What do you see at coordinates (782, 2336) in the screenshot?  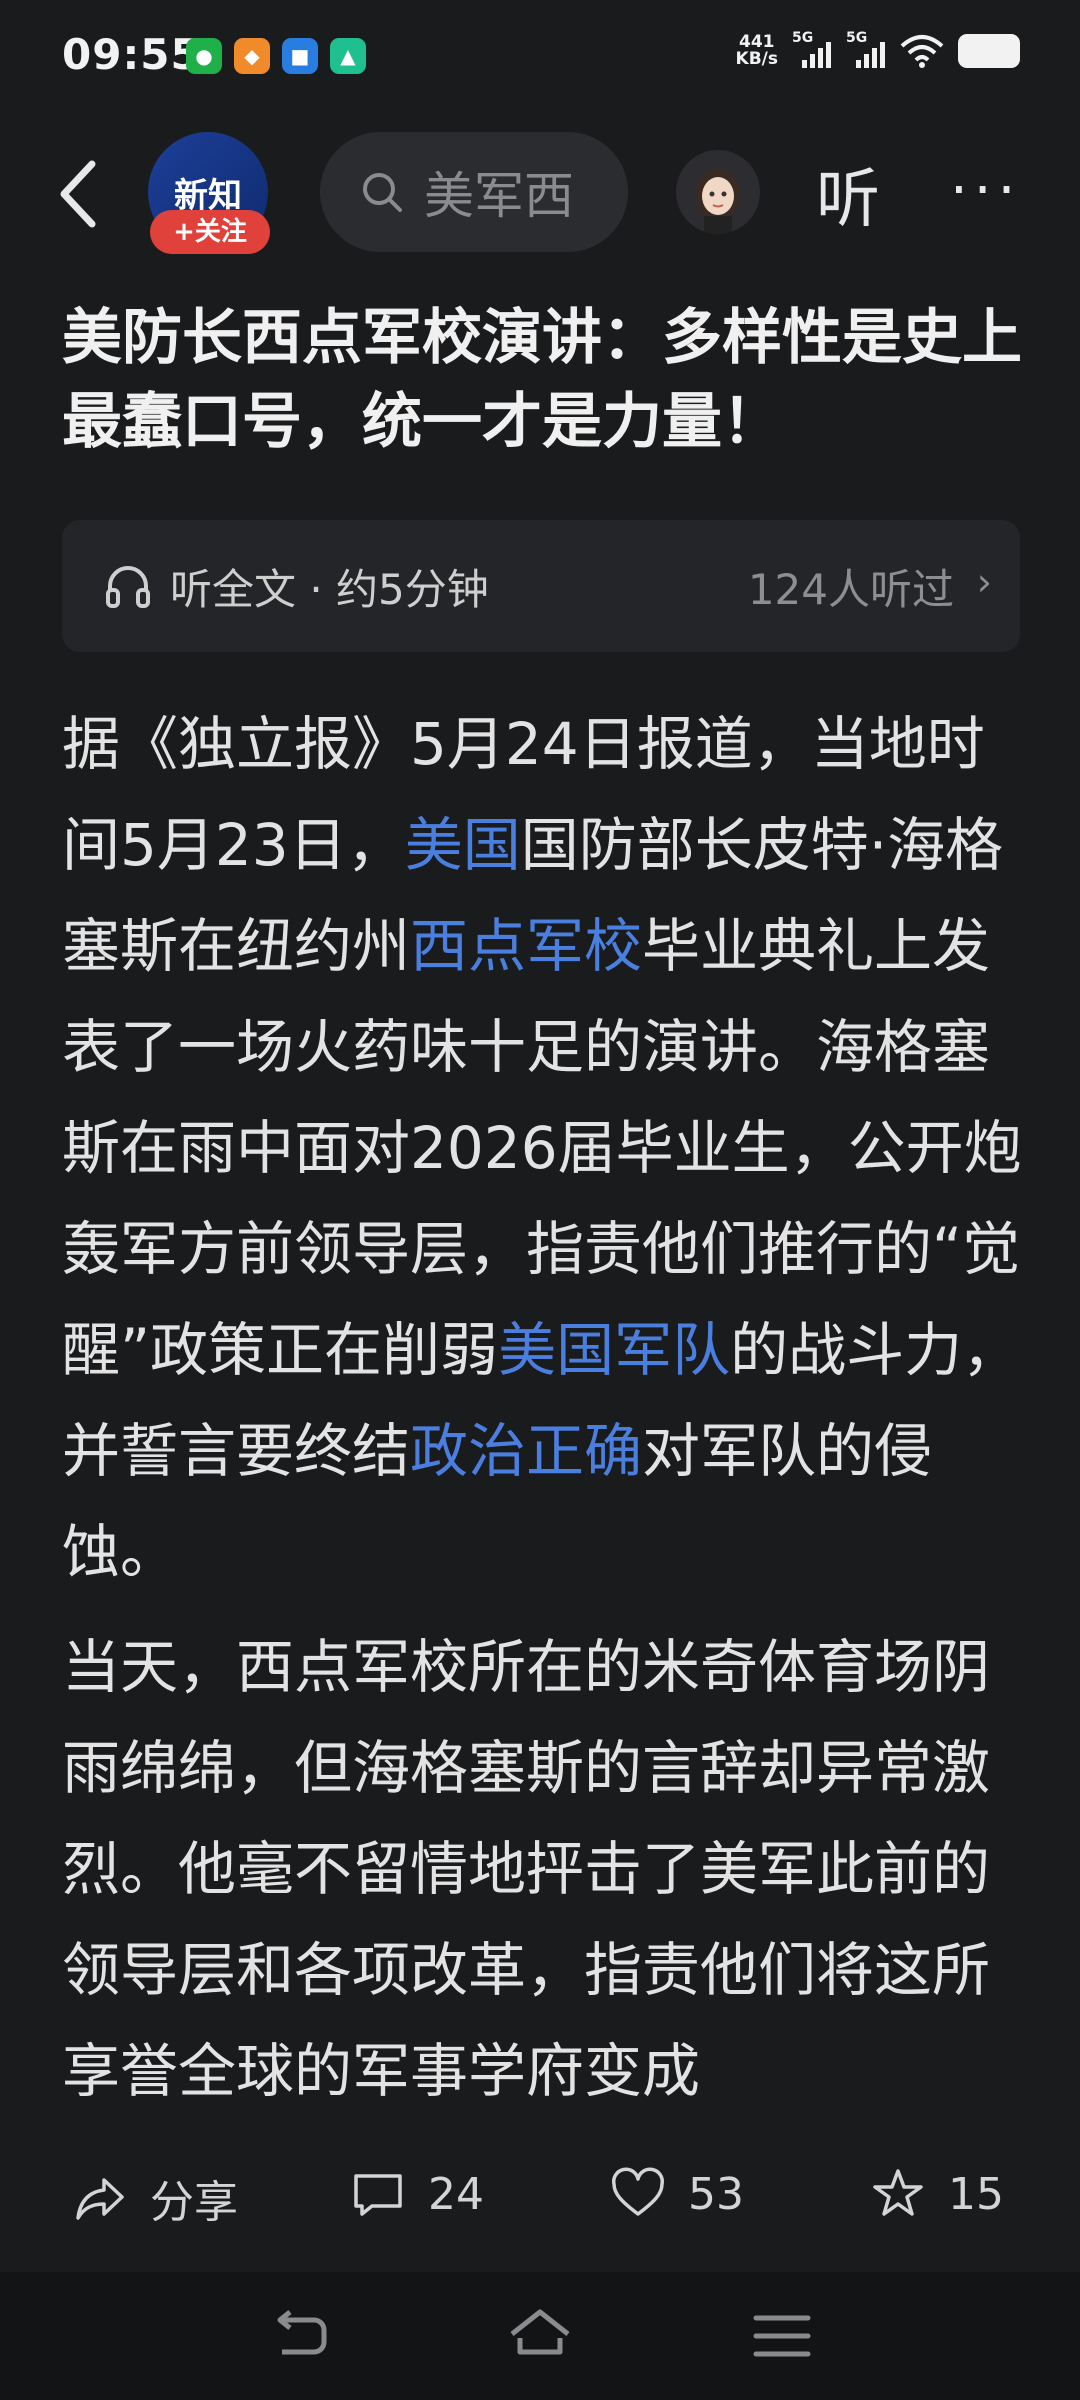 I see `menu-icon` at bounding box center [782, 2336].